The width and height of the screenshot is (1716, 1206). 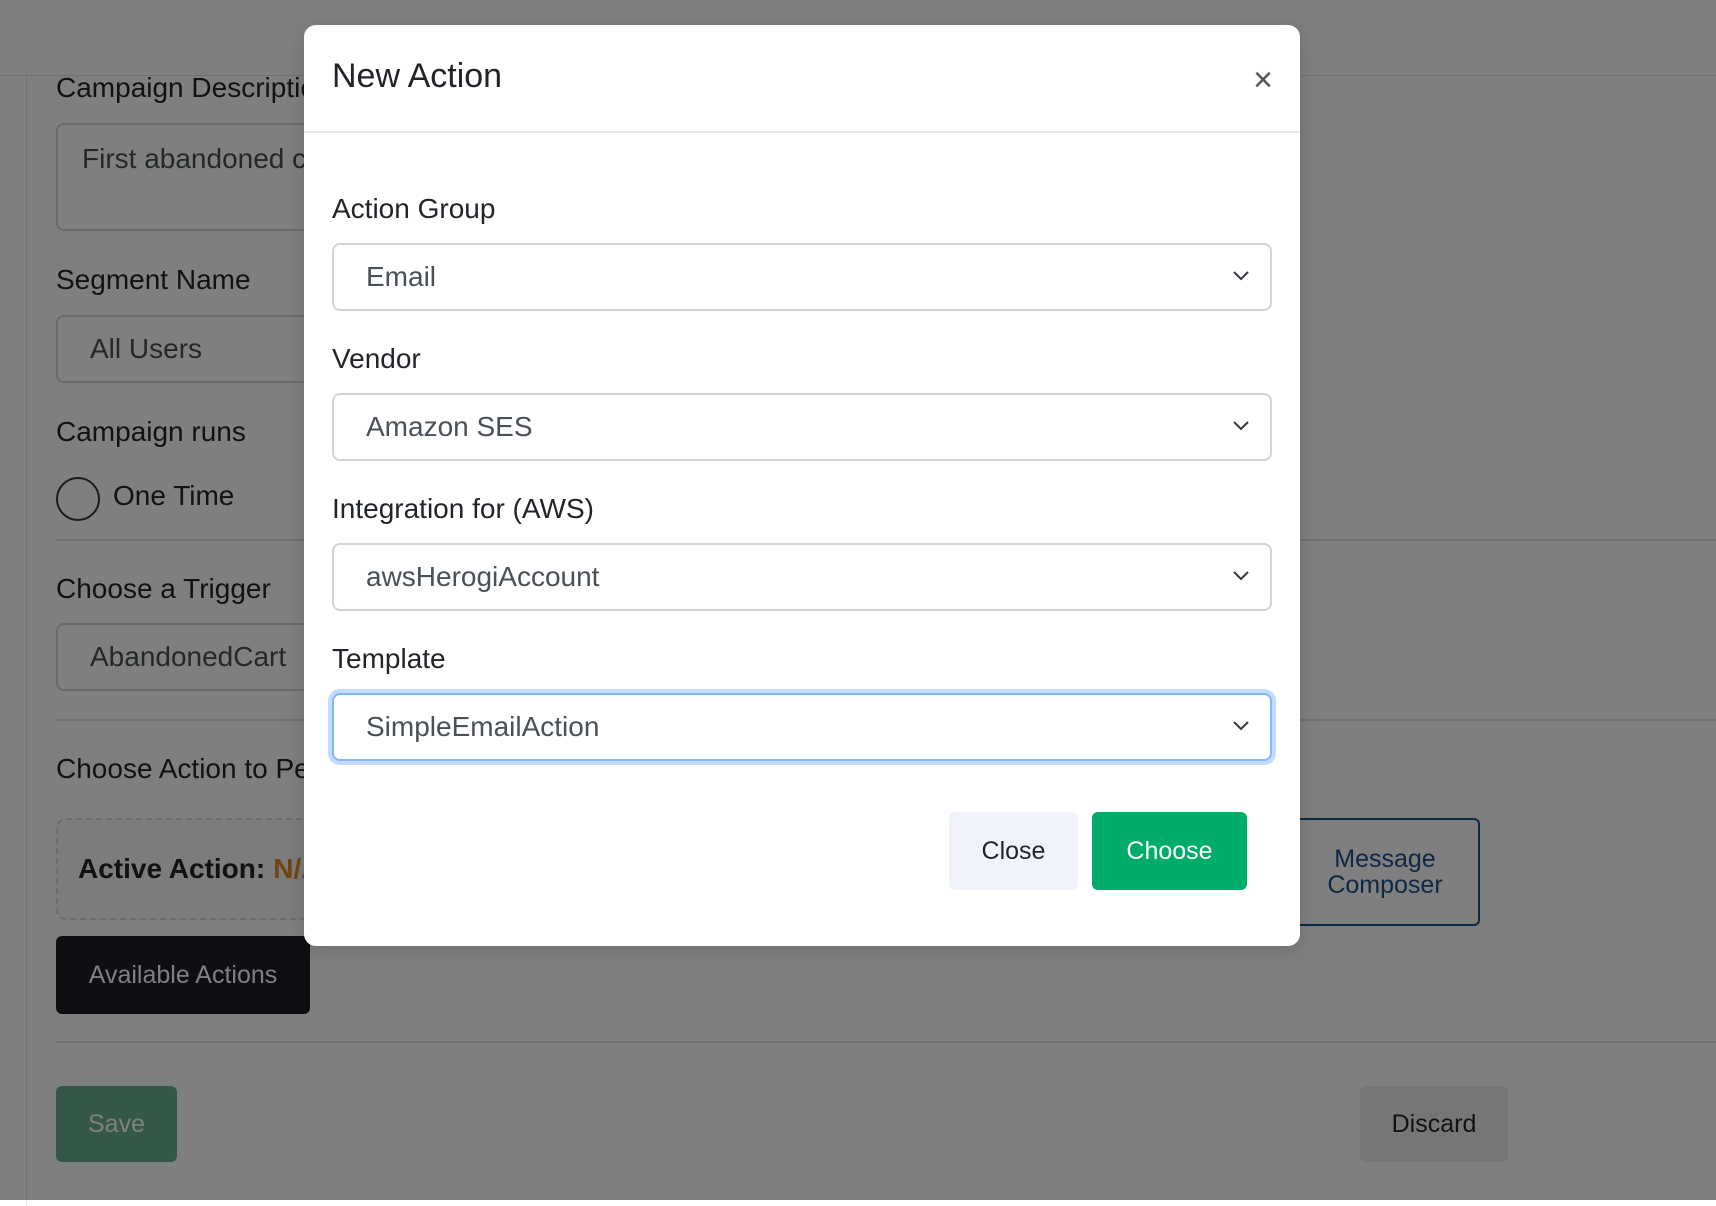 I want to click on close-button: Close, so click(x=1013, y=851).